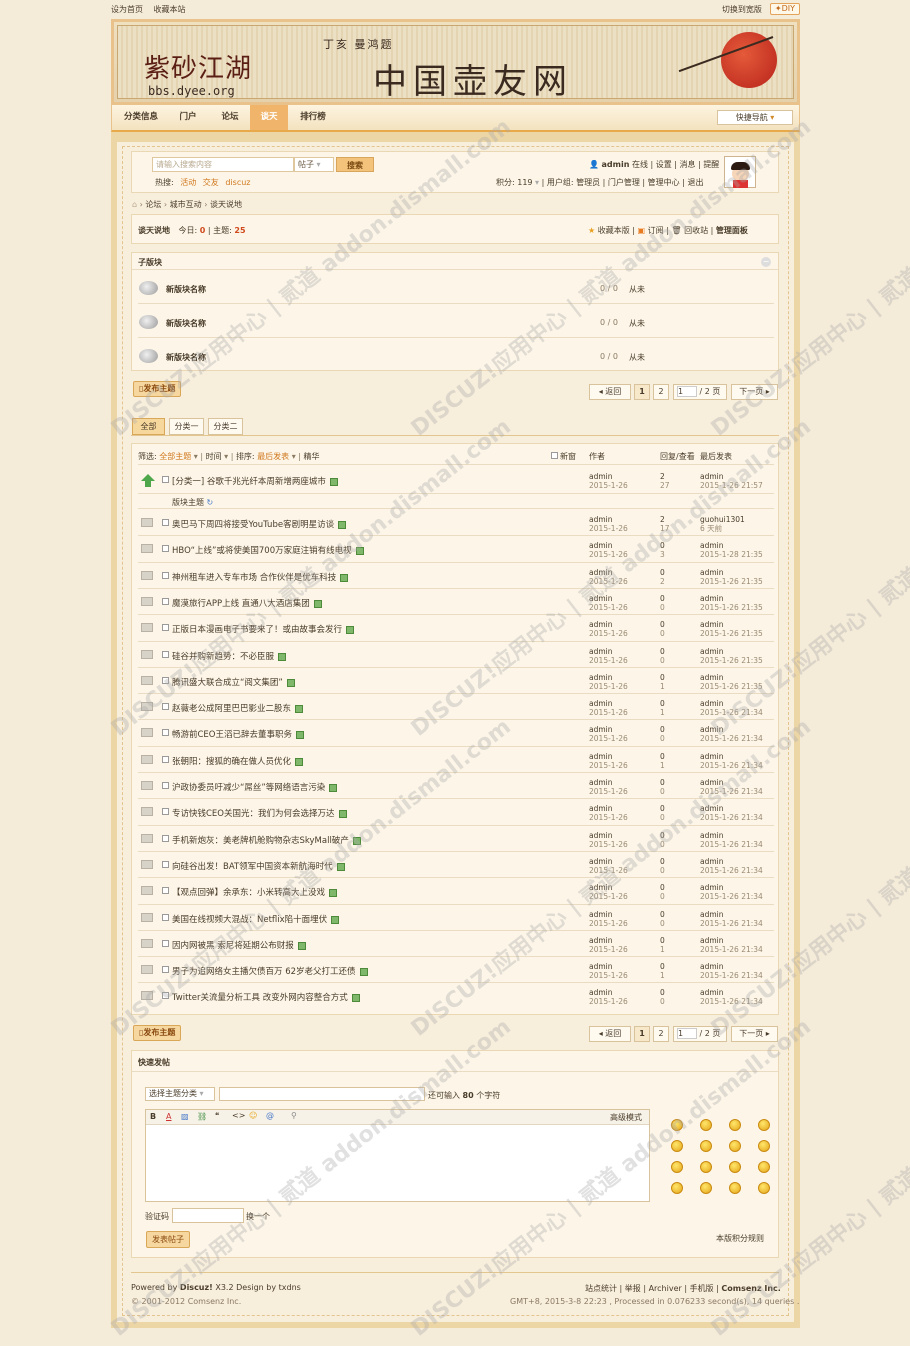 The image size is (910, 1346). What do you see at coordinates (514, 182) in the screenshot?
I see `points-link: 积分: 119` at bounding box center [514, 182].